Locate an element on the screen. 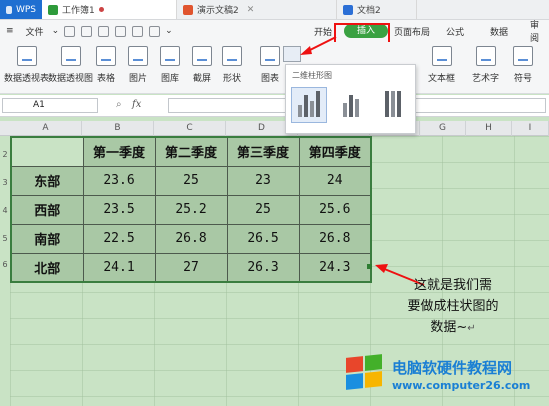 This screenshot has width=549, height=406. paragraph-mark-icon: ↵ is located at coordinates (471, 328).